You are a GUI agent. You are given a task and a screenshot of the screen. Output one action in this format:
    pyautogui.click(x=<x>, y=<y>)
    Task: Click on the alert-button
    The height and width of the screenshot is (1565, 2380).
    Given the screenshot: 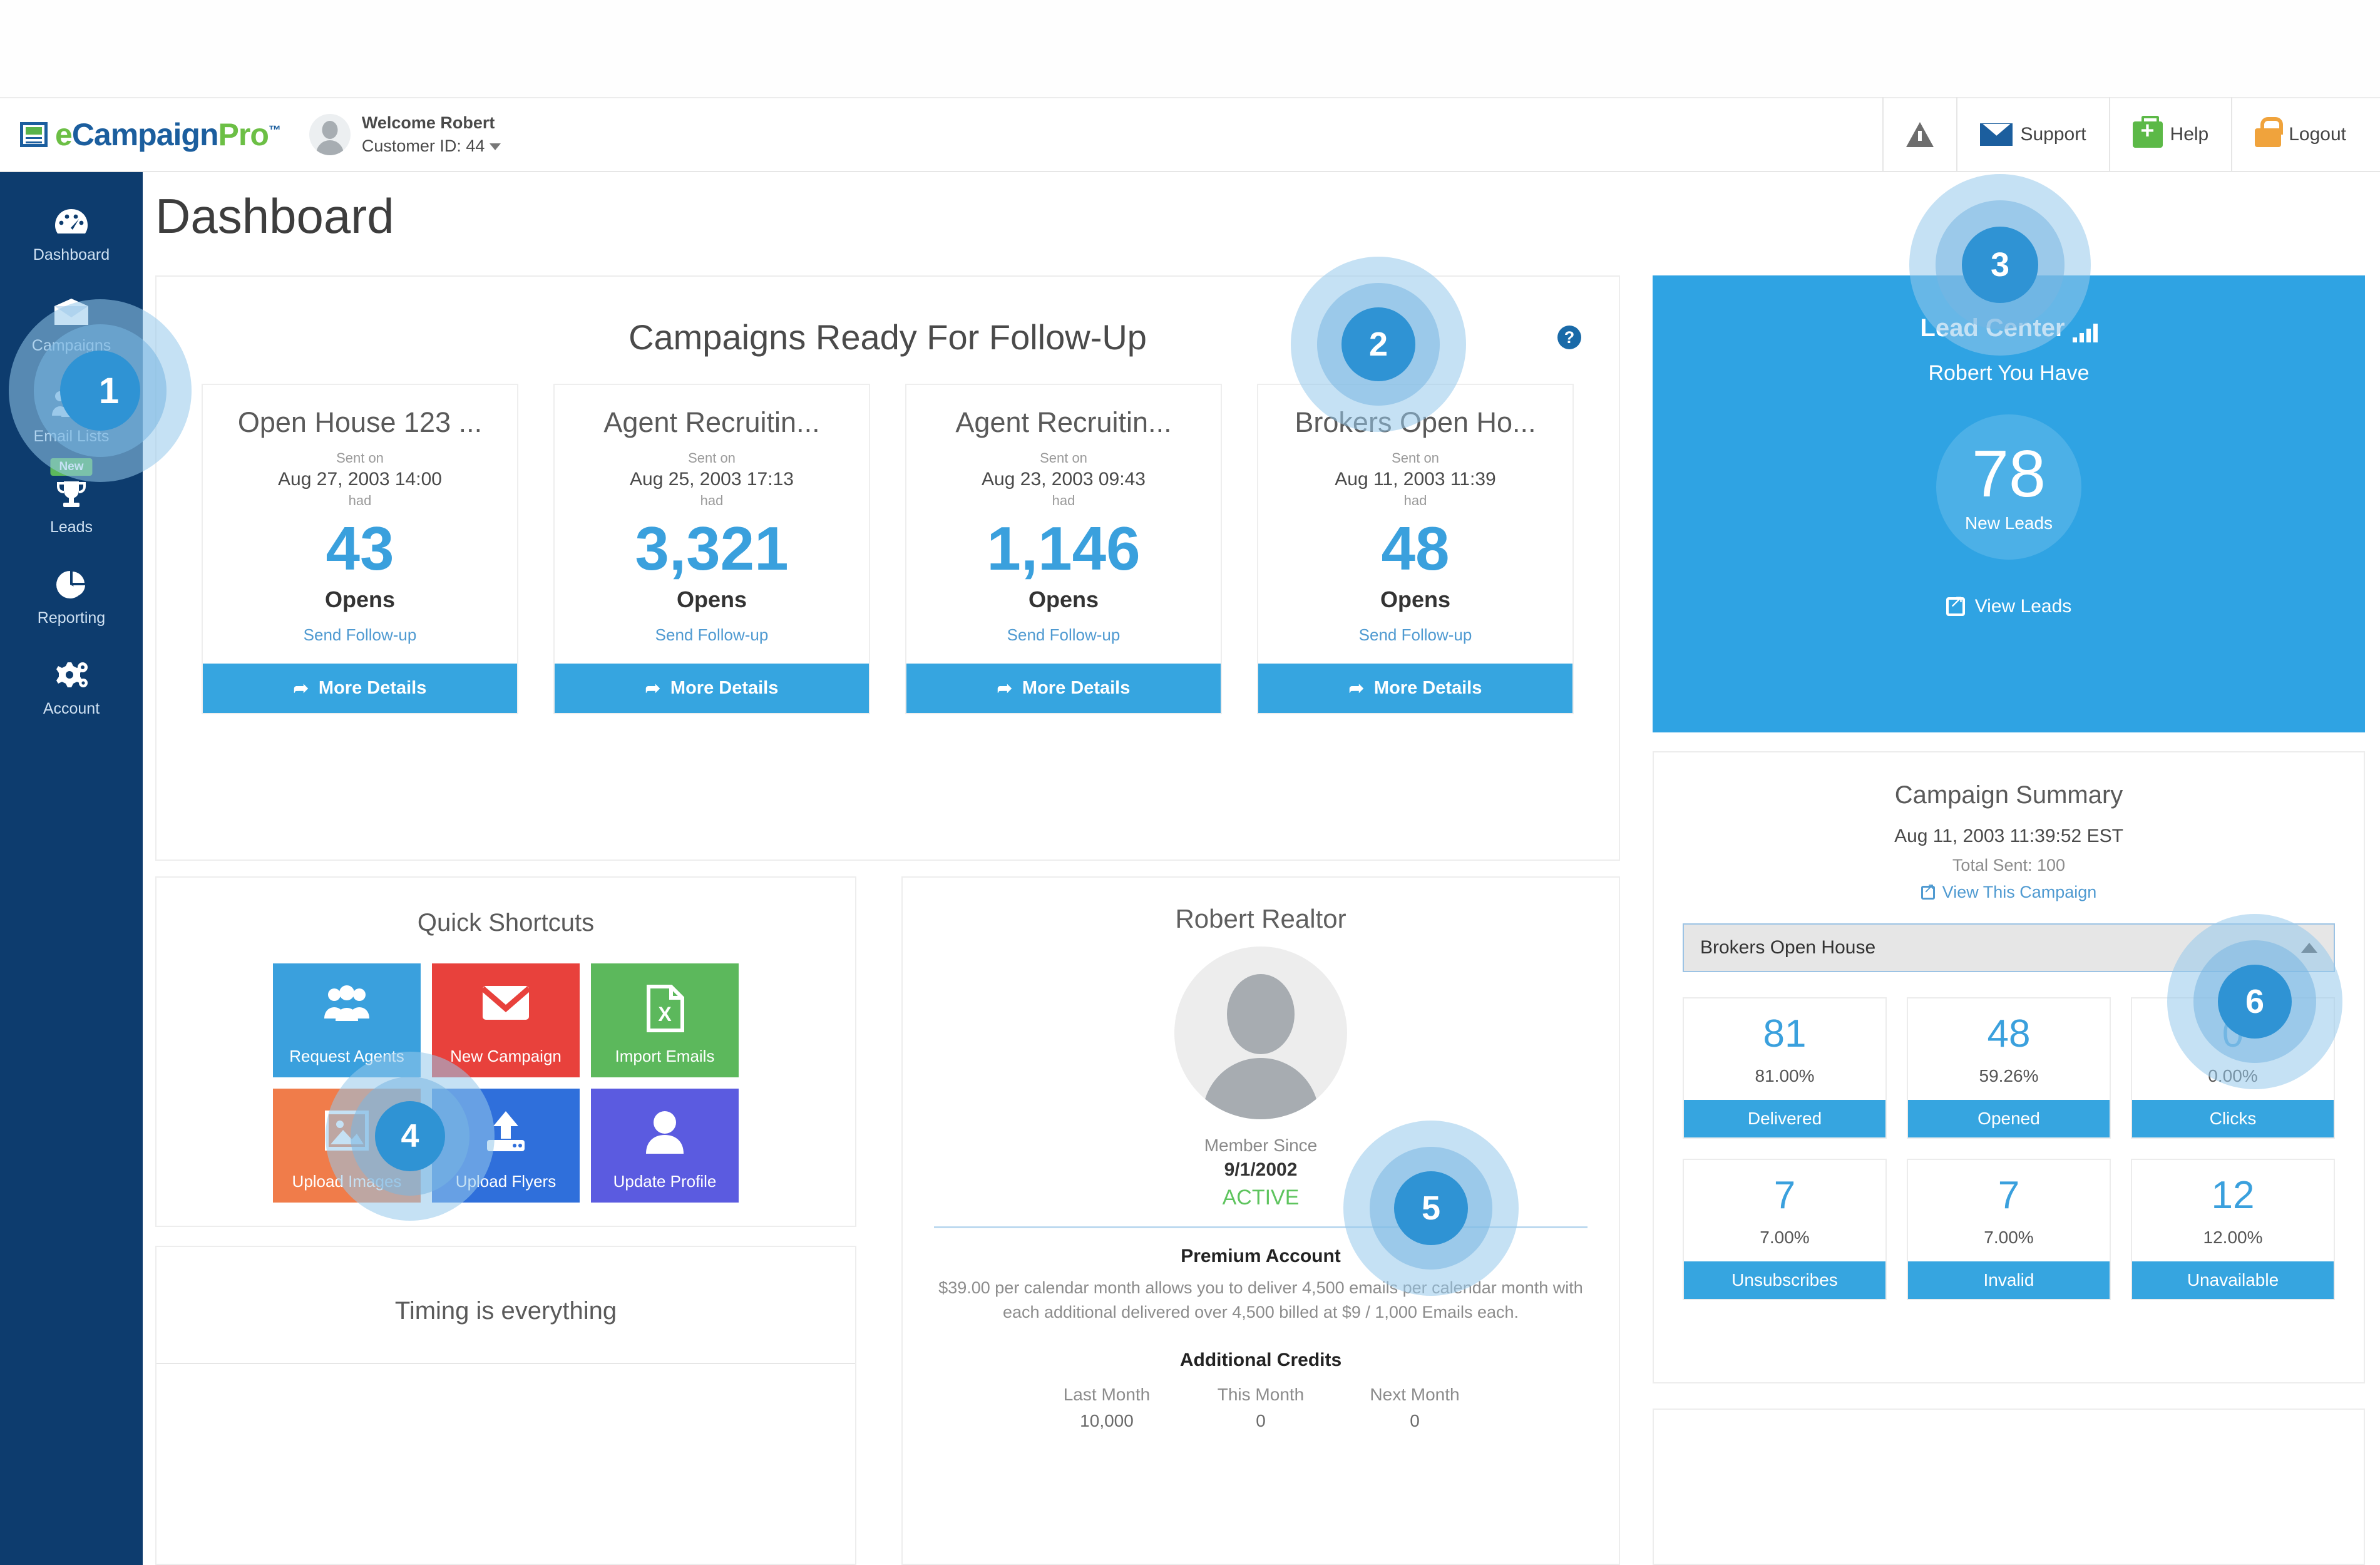 What is the action you would take?
    pyautogui.click(x=1919, y=134)
    